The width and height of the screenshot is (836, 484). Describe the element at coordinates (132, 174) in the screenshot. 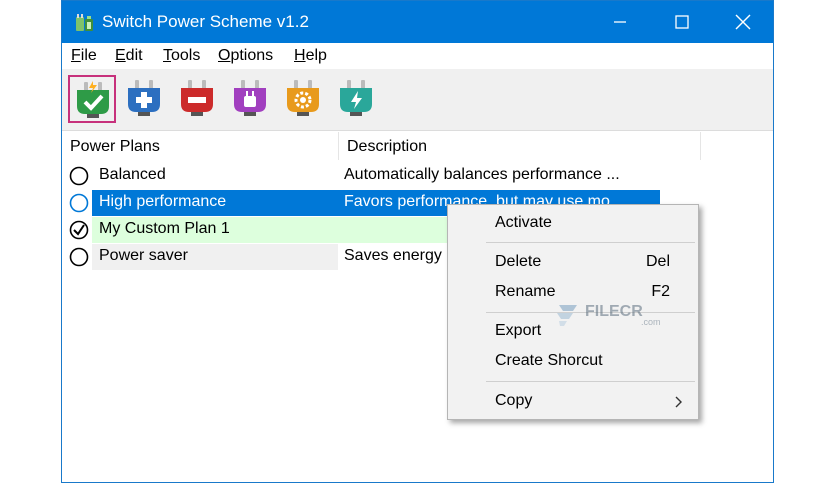

I see `plan-name: Balanced` at that location.